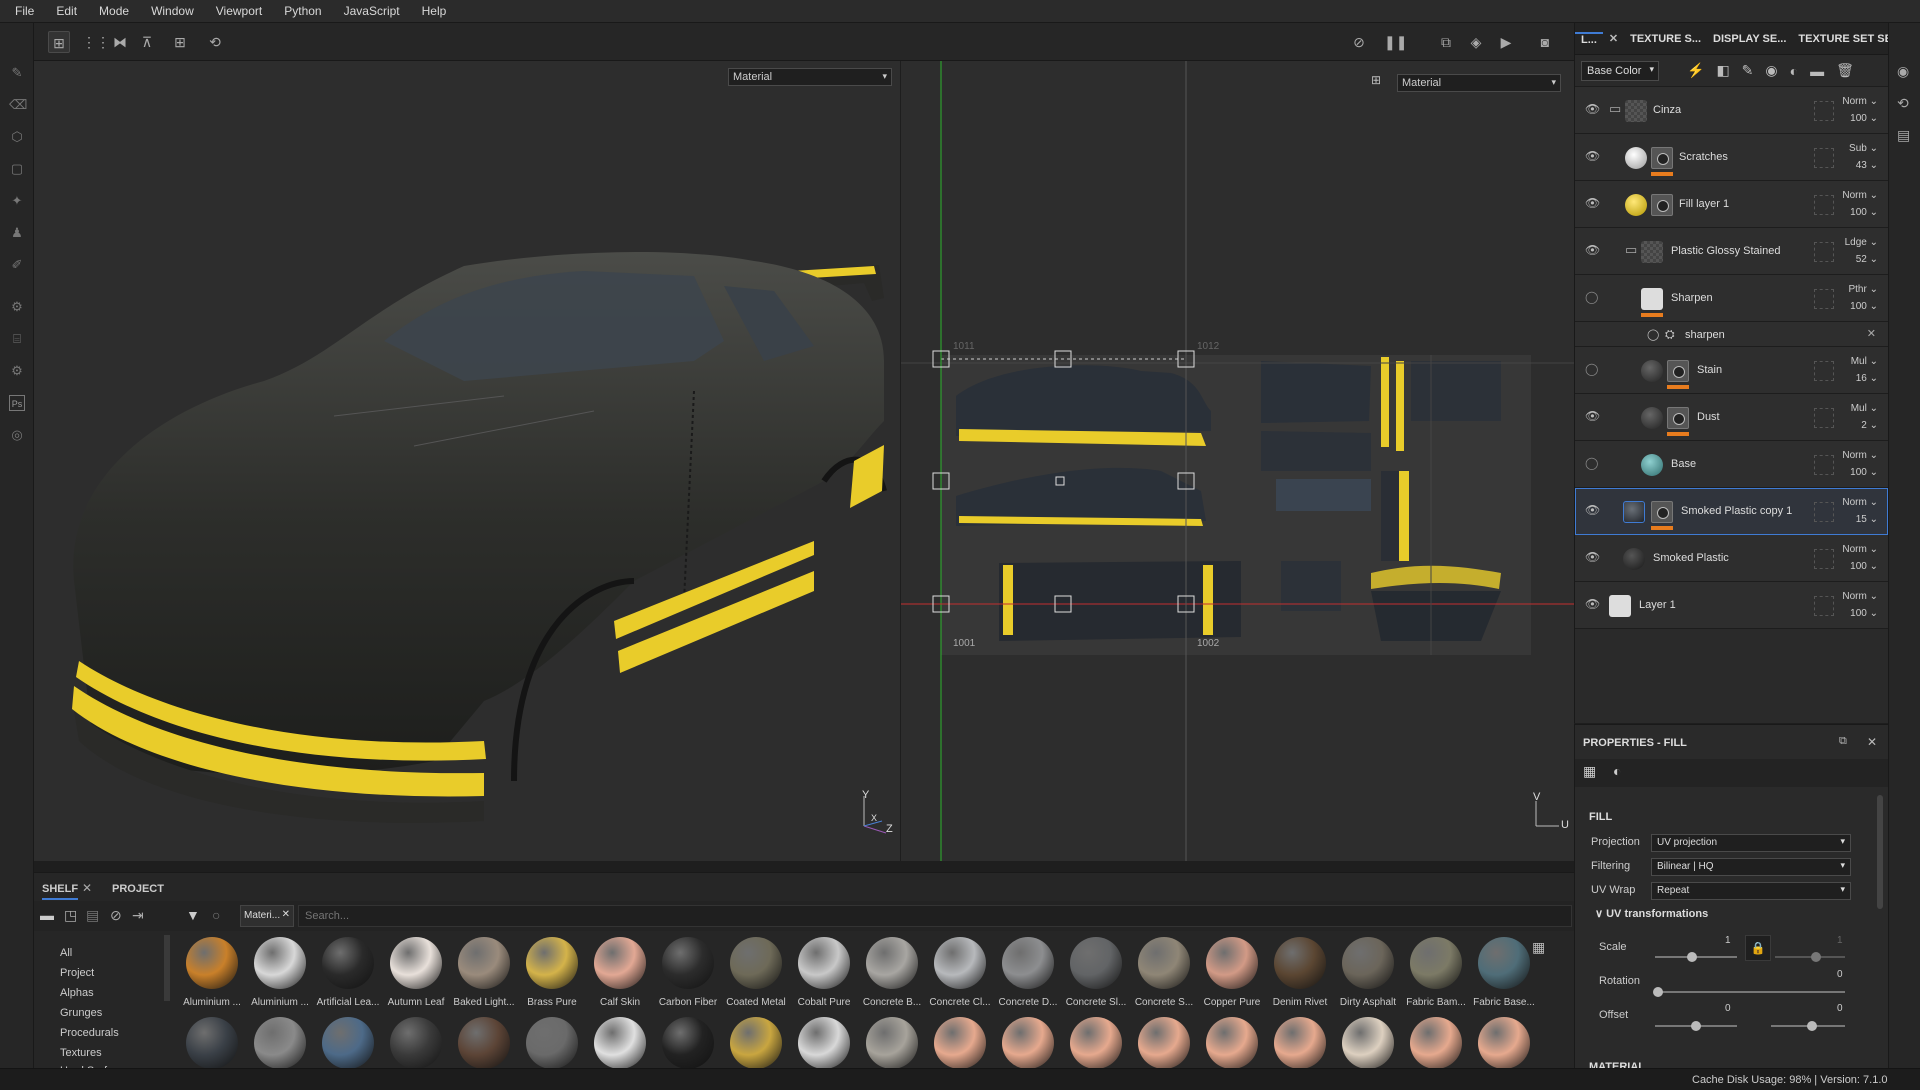 The image size is (1920, 1090). What do you see at coordinates (1731, 251) in the screenshot?
I see `layer-row: 👁 ▭ Plastic Glossy Stained Ldge ⌄ 52 ⌄` at bounding box center [1731, 251].